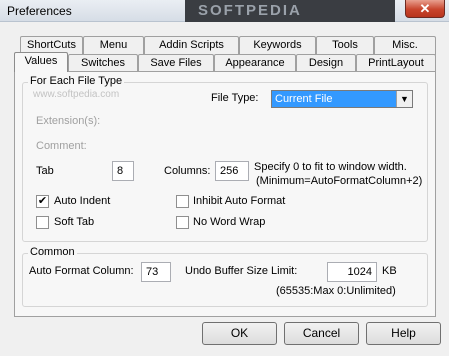  Describe the element at coordinates (74, 222) in the screenshot. I see `soft-tab-label: Soft Tab` at that location.